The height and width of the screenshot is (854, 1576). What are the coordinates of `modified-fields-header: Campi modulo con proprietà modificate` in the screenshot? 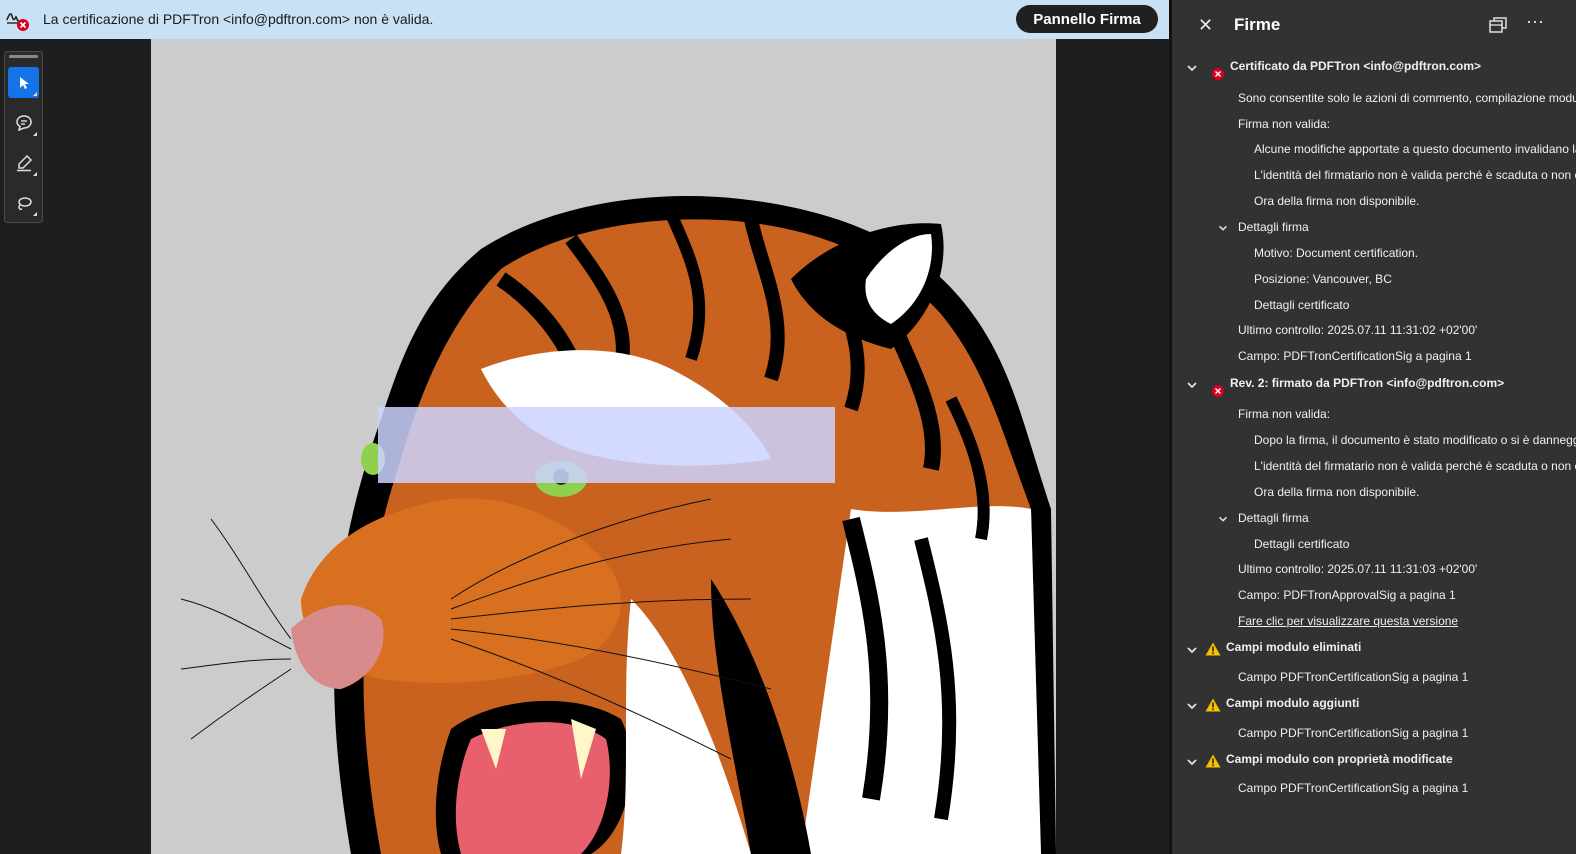 It's located at (1339, 759).